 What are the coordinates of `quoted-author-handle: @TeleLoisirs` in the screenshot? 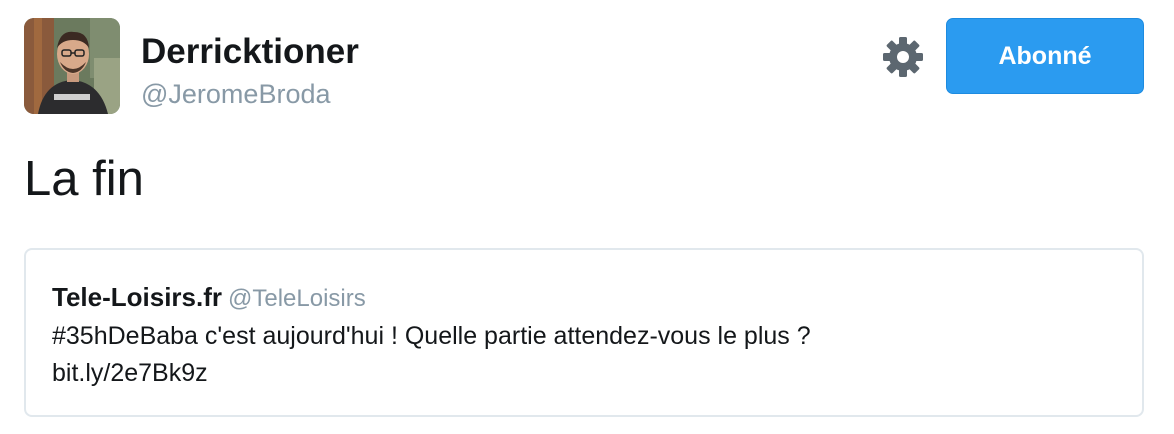 It's located at (297, 298).